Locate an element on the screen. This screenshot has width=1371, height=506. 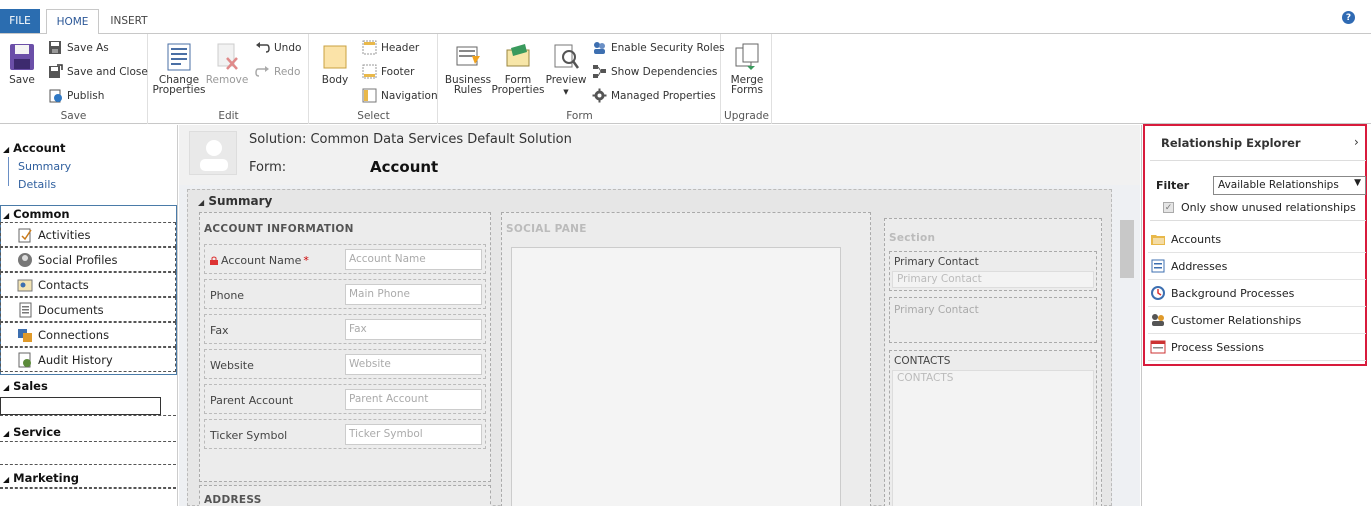
tab-home: HOME is located at coordinates (72, 21).